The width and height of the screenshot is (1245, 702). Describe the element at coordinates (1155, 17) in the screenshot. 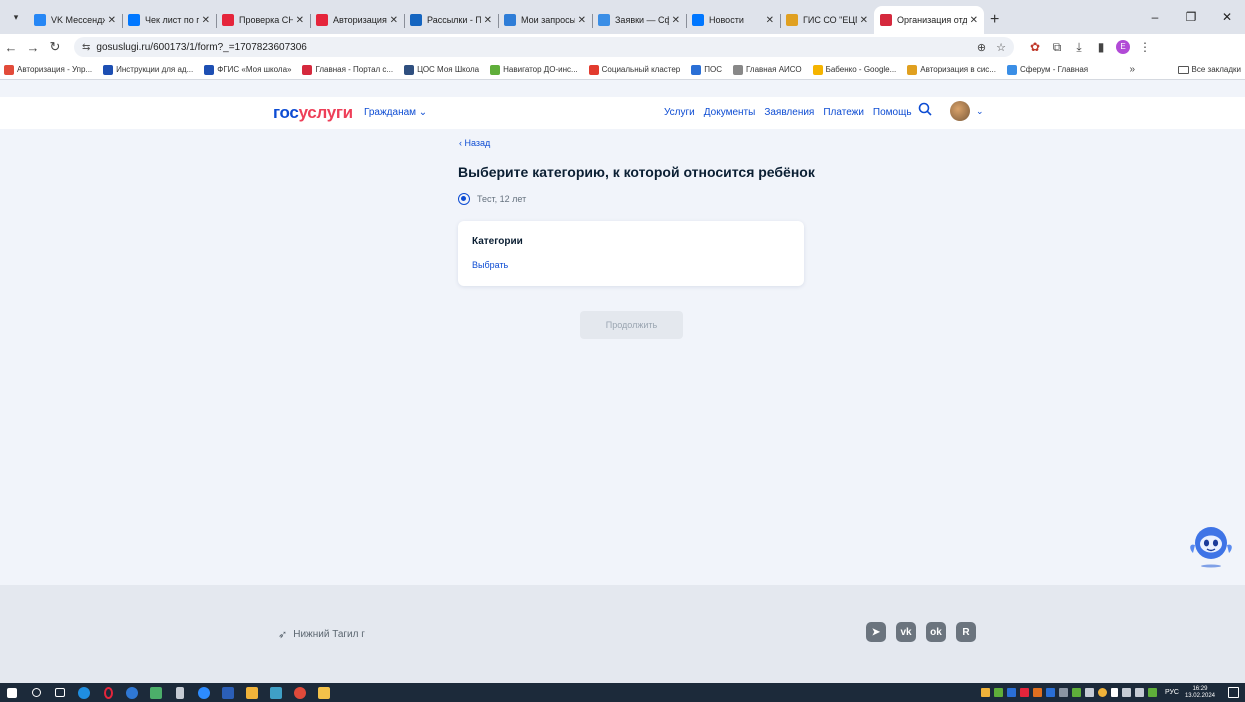

I see `minimize-button: –` at that location.